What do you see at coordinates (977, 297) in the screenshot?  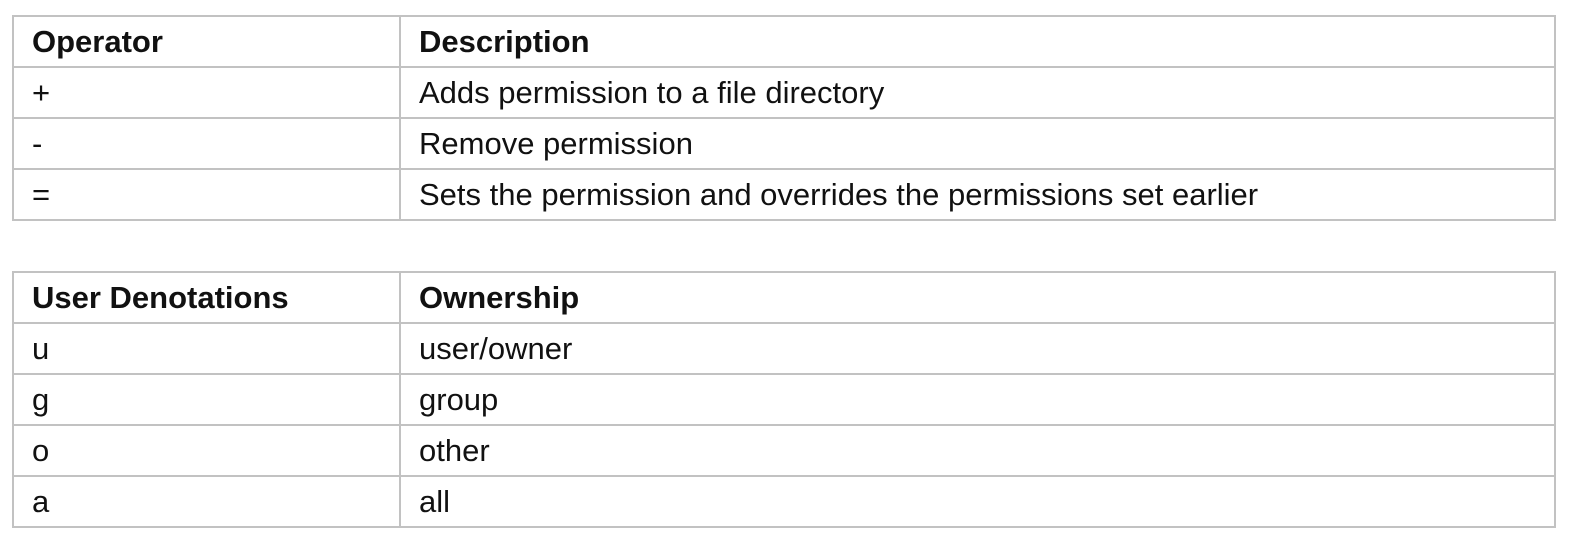 I see `column-header-ownership: Ownership` at bounding box center [977, 297].